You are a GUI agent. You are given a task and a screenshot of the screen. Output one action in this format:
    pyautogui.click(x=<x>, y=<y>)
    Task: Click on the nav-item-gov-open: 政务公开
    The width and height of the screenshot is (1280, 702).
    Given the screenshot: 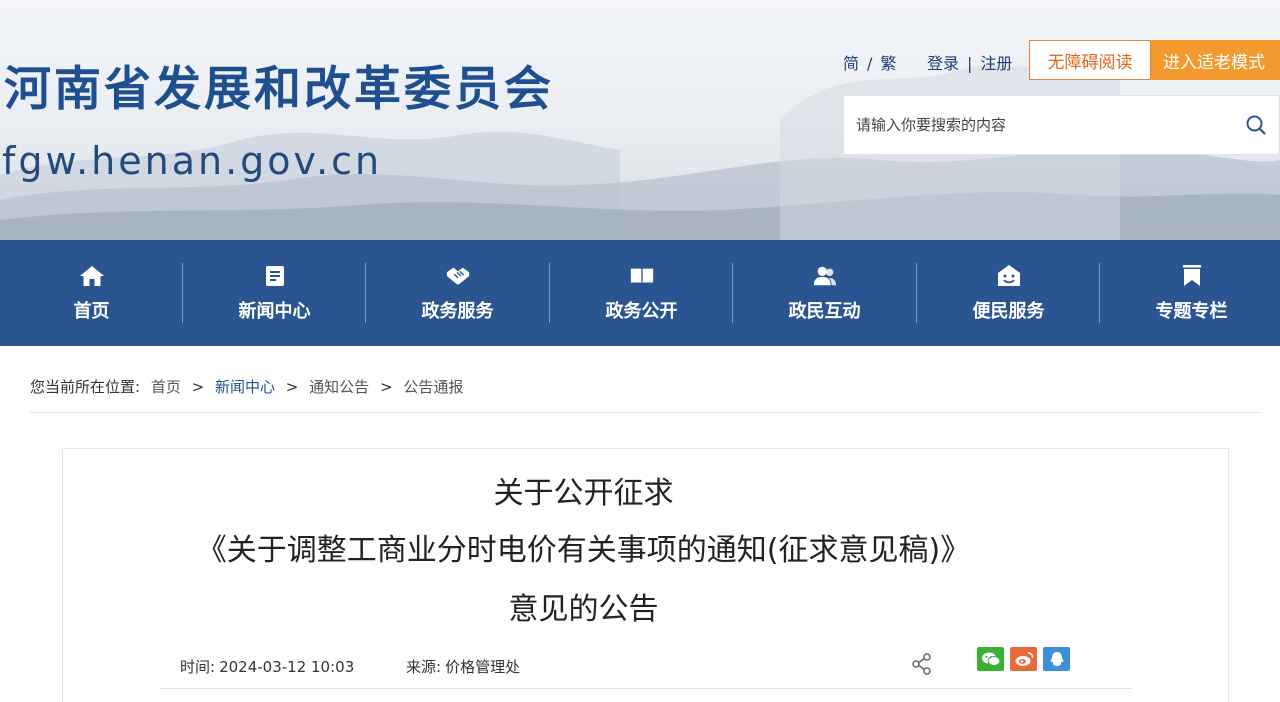 What is the action you would take?
    pyautogui.click(x=641, y=293)
    